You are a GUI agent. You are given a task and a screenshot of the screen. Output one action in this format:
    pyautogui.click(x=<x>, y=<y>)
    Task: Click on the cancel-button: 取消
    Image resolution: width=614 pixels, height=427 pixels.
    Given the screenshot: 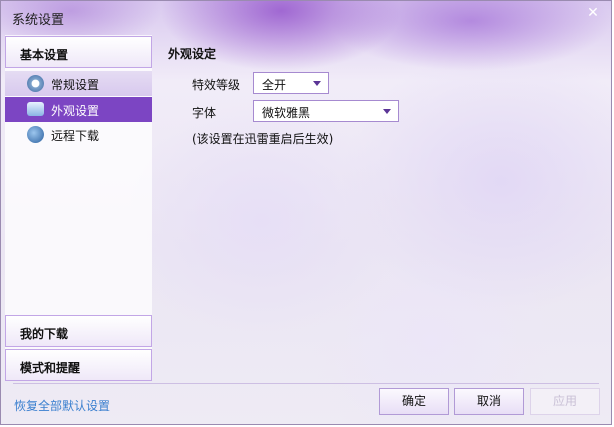 What is the action you would take?
    pyautogui.click(x=489, y=401)
    